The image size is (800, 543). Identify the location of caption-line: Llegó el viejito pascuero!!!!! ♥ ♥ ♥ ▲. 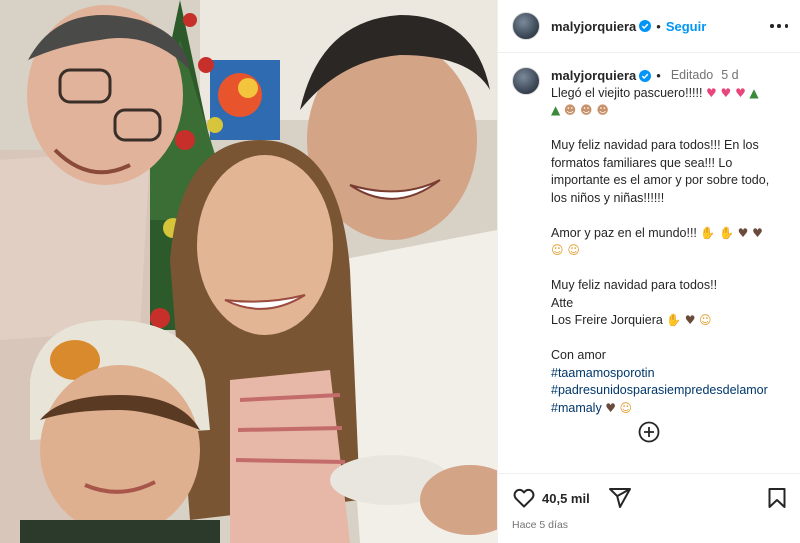
(669, 94).